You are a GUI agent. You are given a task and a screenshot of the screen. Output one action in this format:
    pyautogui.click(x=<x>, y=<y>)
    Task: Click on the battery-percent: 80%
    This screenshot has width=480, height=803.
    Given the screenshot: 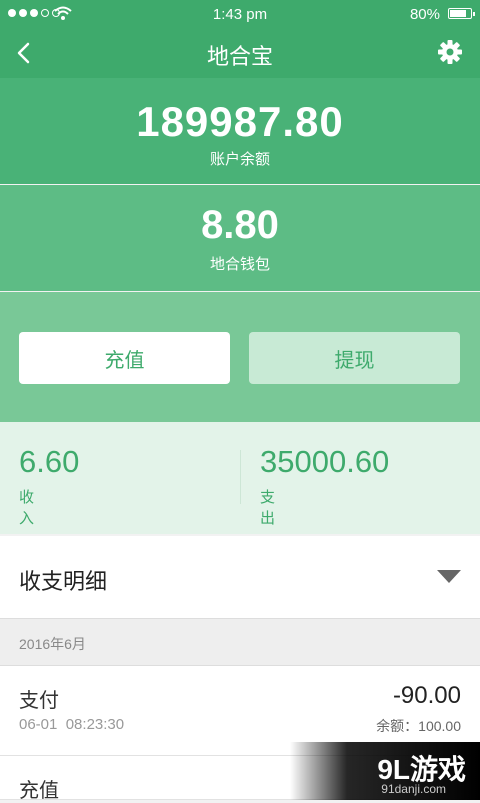 What is the action you would take?
    pyautogui.click(x=424, y=14)
    